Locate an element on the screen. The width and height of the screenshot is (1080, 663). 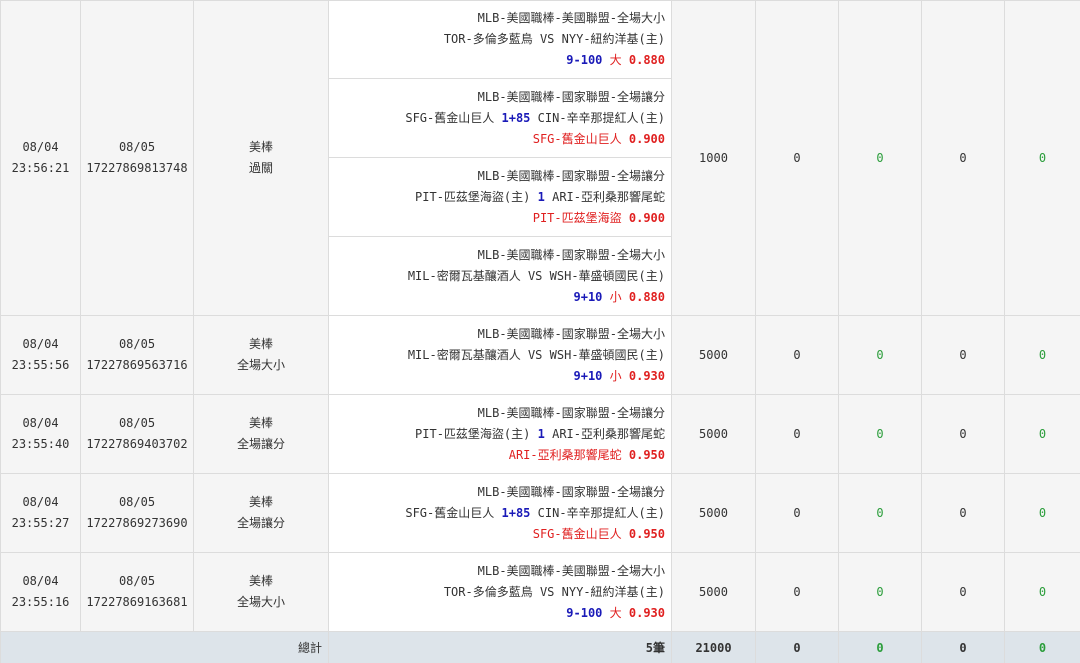
handicap-line: 1 is located at coordinates (541, 433).